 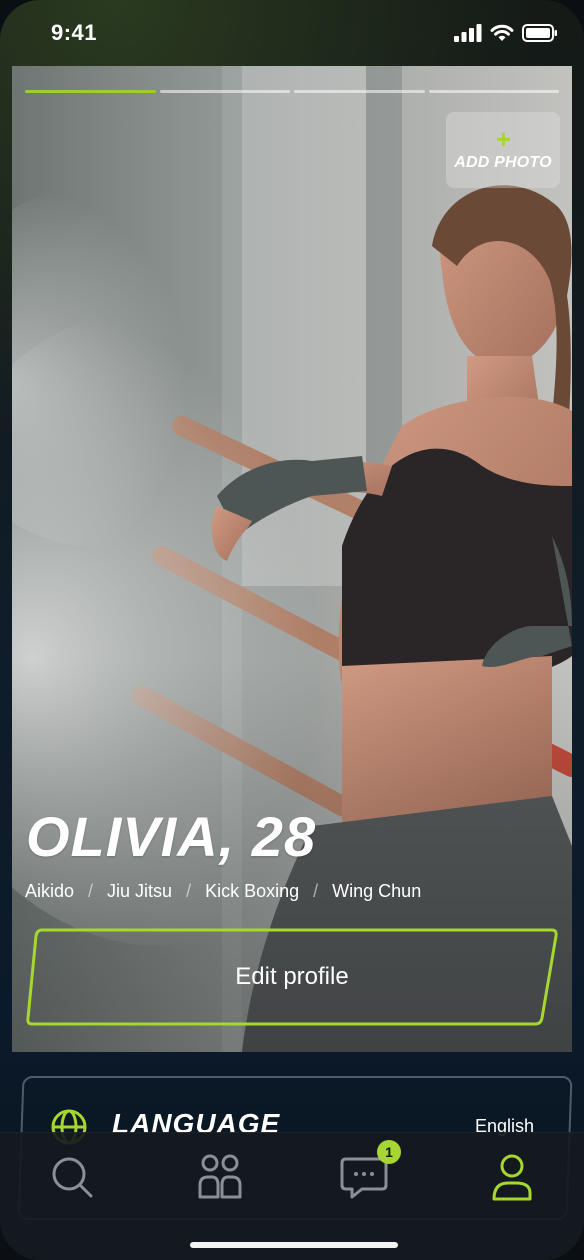 I want to click on tab-groups, so click(x=220, y=1177).